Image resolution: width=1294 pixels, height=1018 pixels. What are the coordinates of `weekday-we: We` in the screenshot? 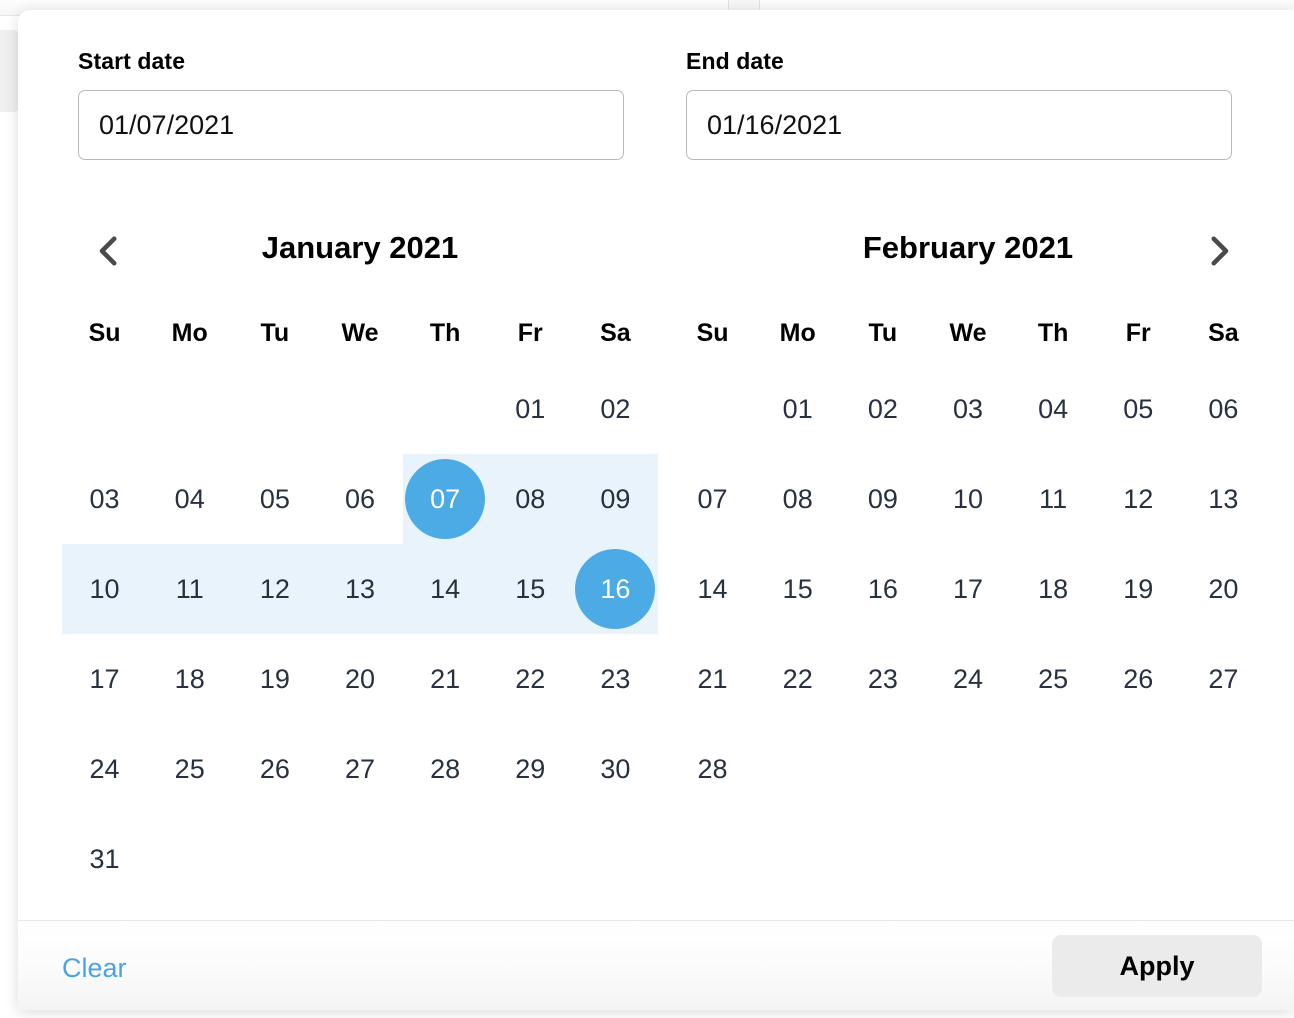 It's located at (968, 333).